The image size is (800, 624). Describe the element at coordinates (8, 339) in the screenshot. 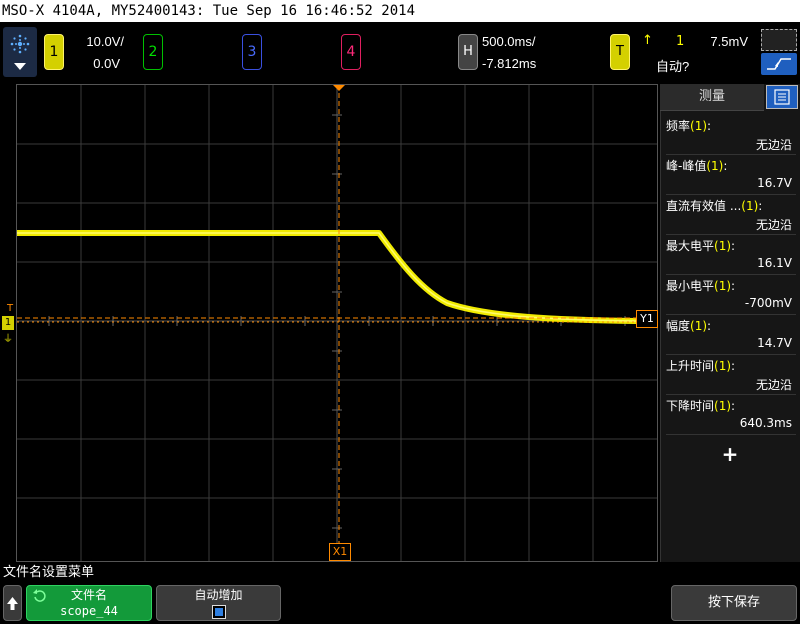

I see `ground-icon: ⏚` at that location.